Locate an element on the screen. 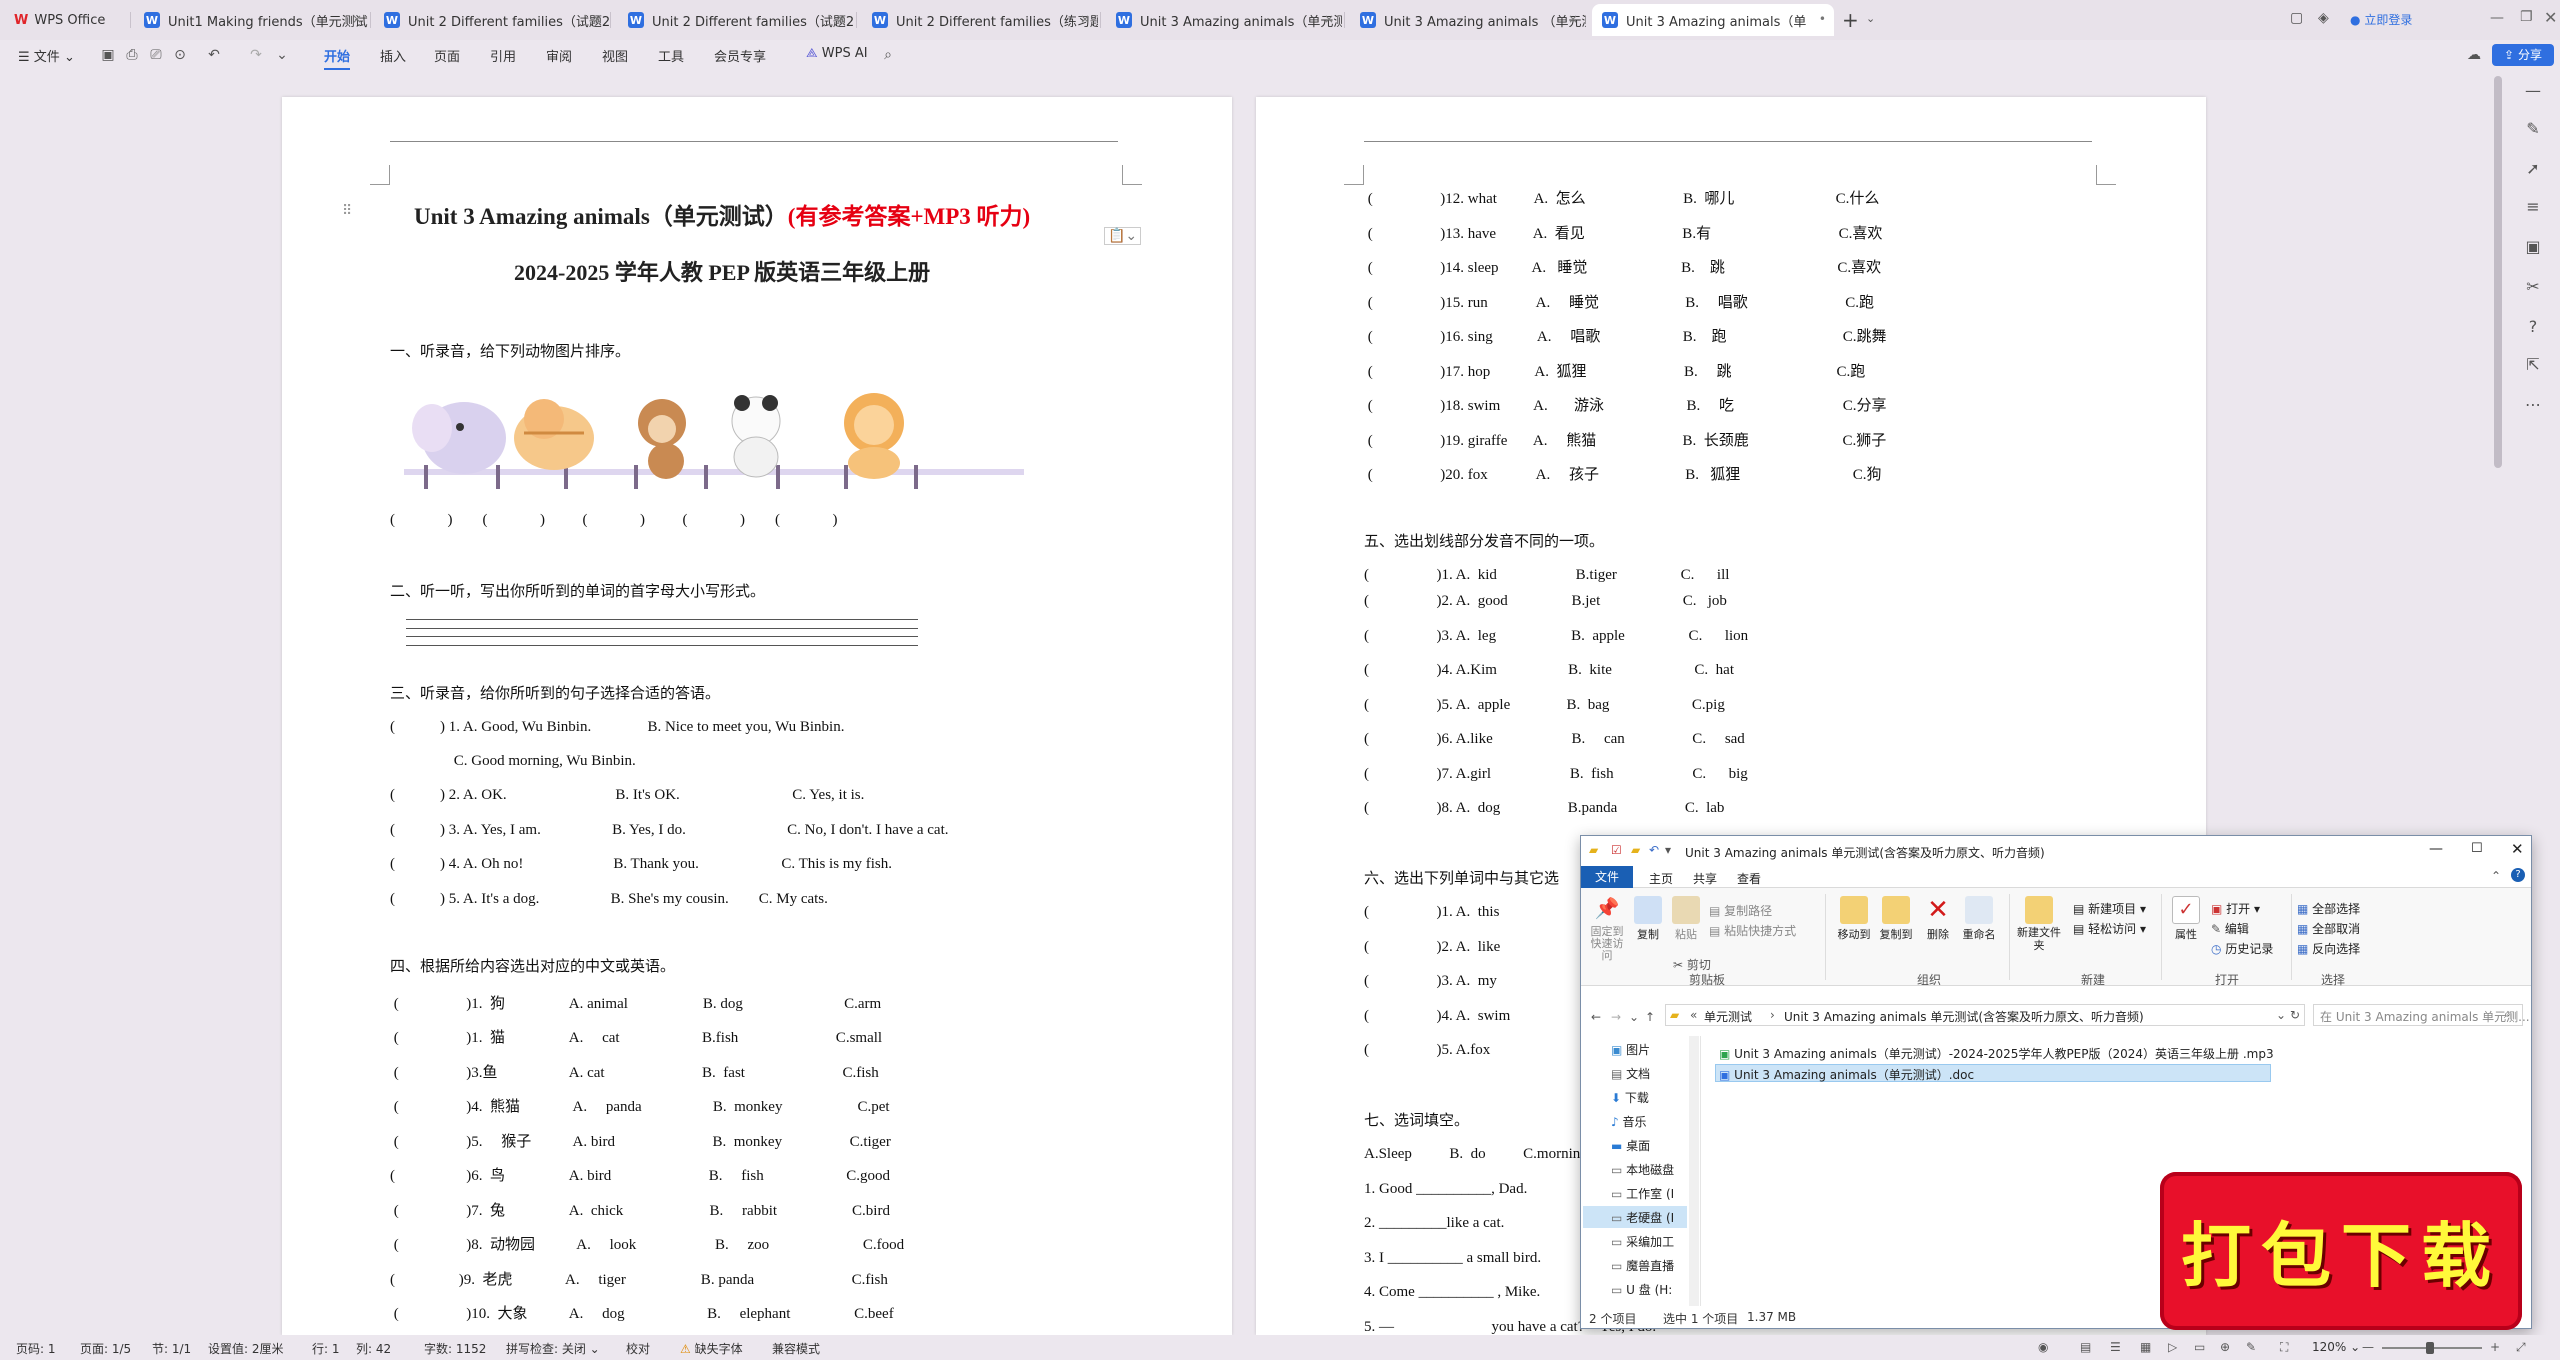 The height and width of the screenshot is (1360, 2560). copy-to-button: 复制到 is located at coordinates (1896, 919).